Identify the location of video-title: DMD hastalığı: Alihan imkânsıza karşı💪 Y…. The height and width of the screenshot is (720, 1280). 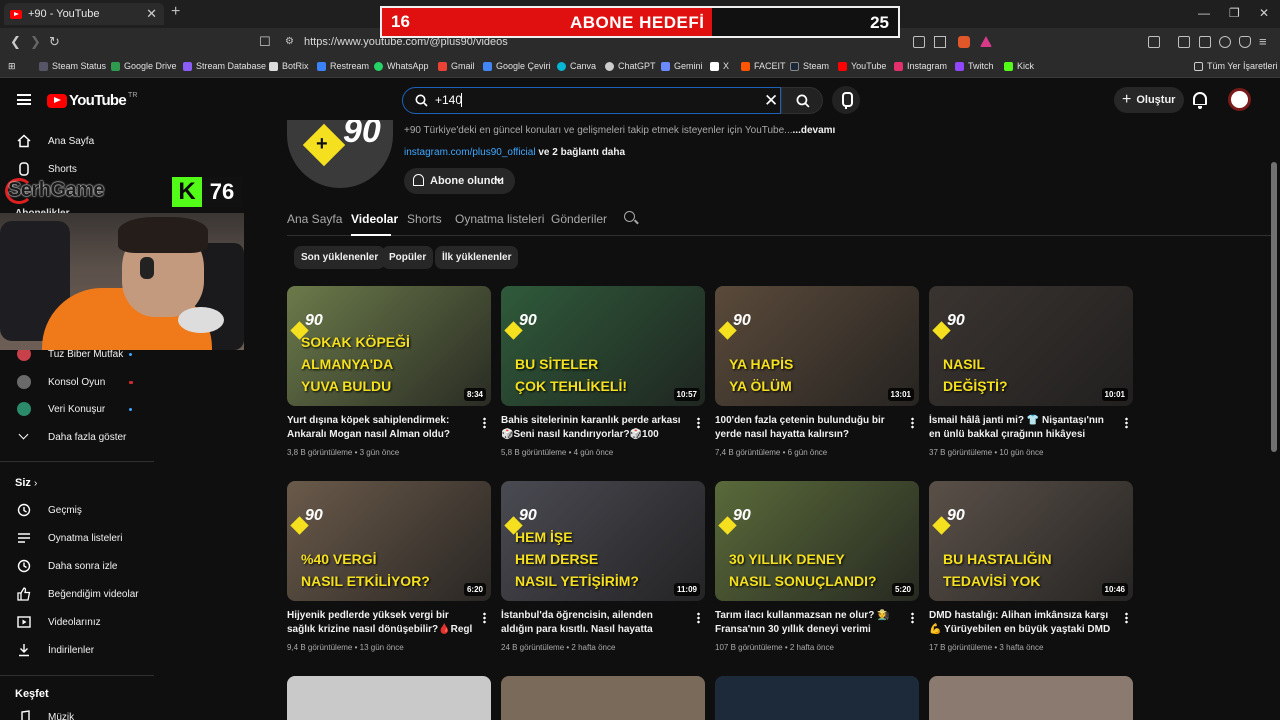
(1022, 623).